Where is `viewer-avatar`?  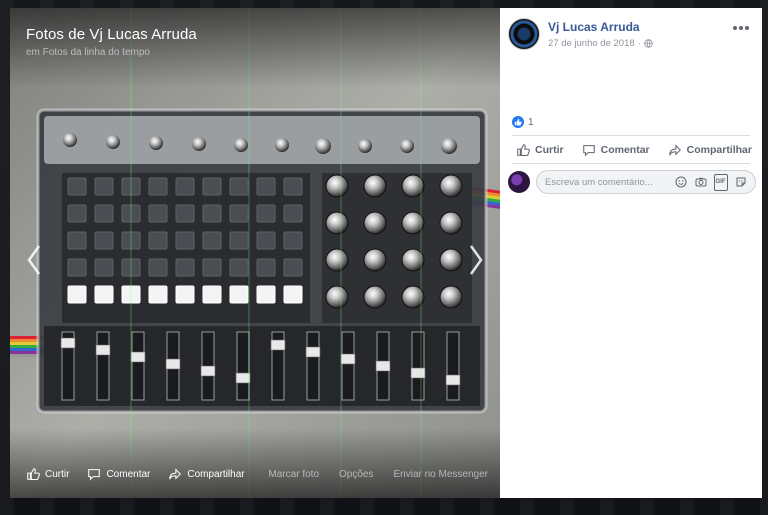 viewer-avatar is located at coordinates (519, 182).